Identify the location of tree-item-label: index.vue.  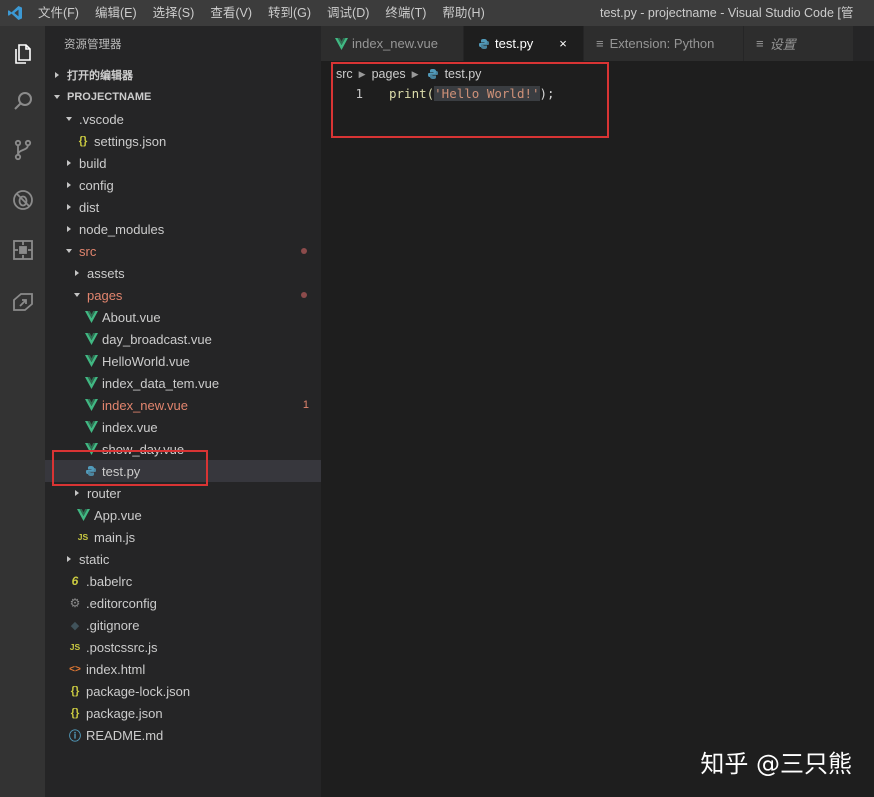
(130, 427).